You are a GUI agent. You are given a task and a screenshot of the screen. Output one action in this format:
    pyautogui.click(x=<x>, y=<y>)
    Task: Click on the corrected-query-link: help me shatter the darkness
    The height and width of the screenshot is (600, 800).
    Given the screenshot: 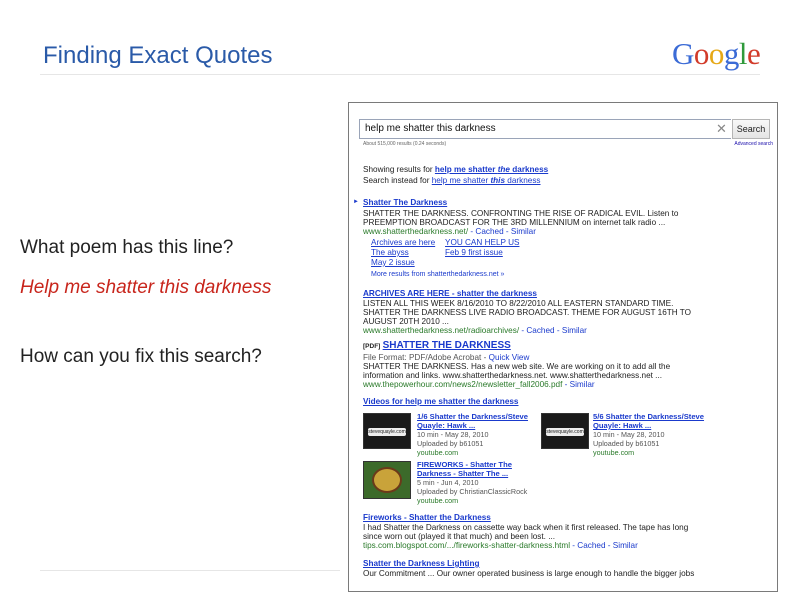 What is the action you would take?
    pyautogui.click(x=491, y=169)
    